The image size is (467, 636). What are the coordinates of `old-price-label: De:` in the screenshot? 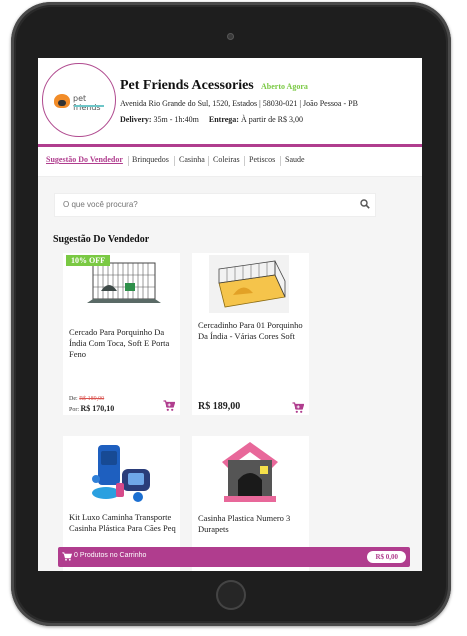 It's located at (73, 399).